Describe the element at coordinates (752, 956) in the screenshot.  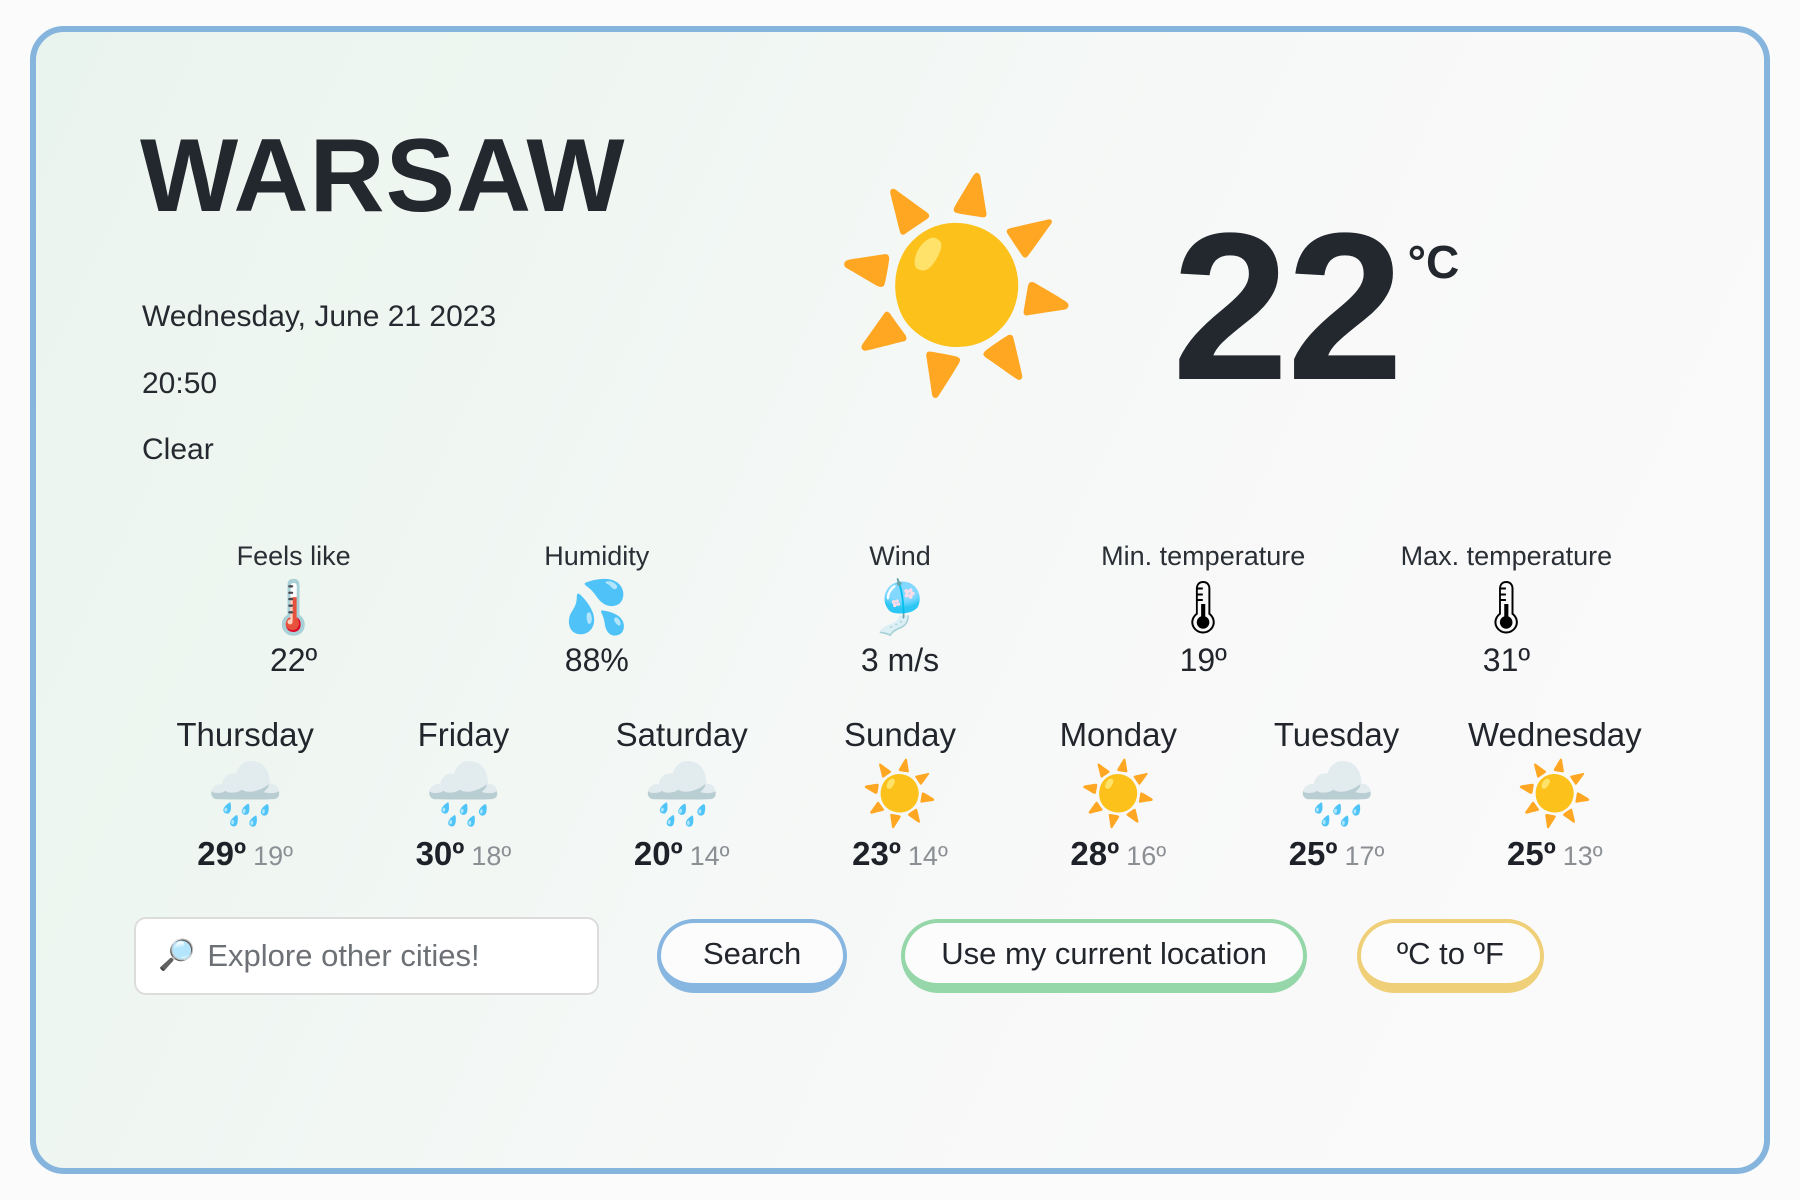
I see `search-button: Search` at that location.